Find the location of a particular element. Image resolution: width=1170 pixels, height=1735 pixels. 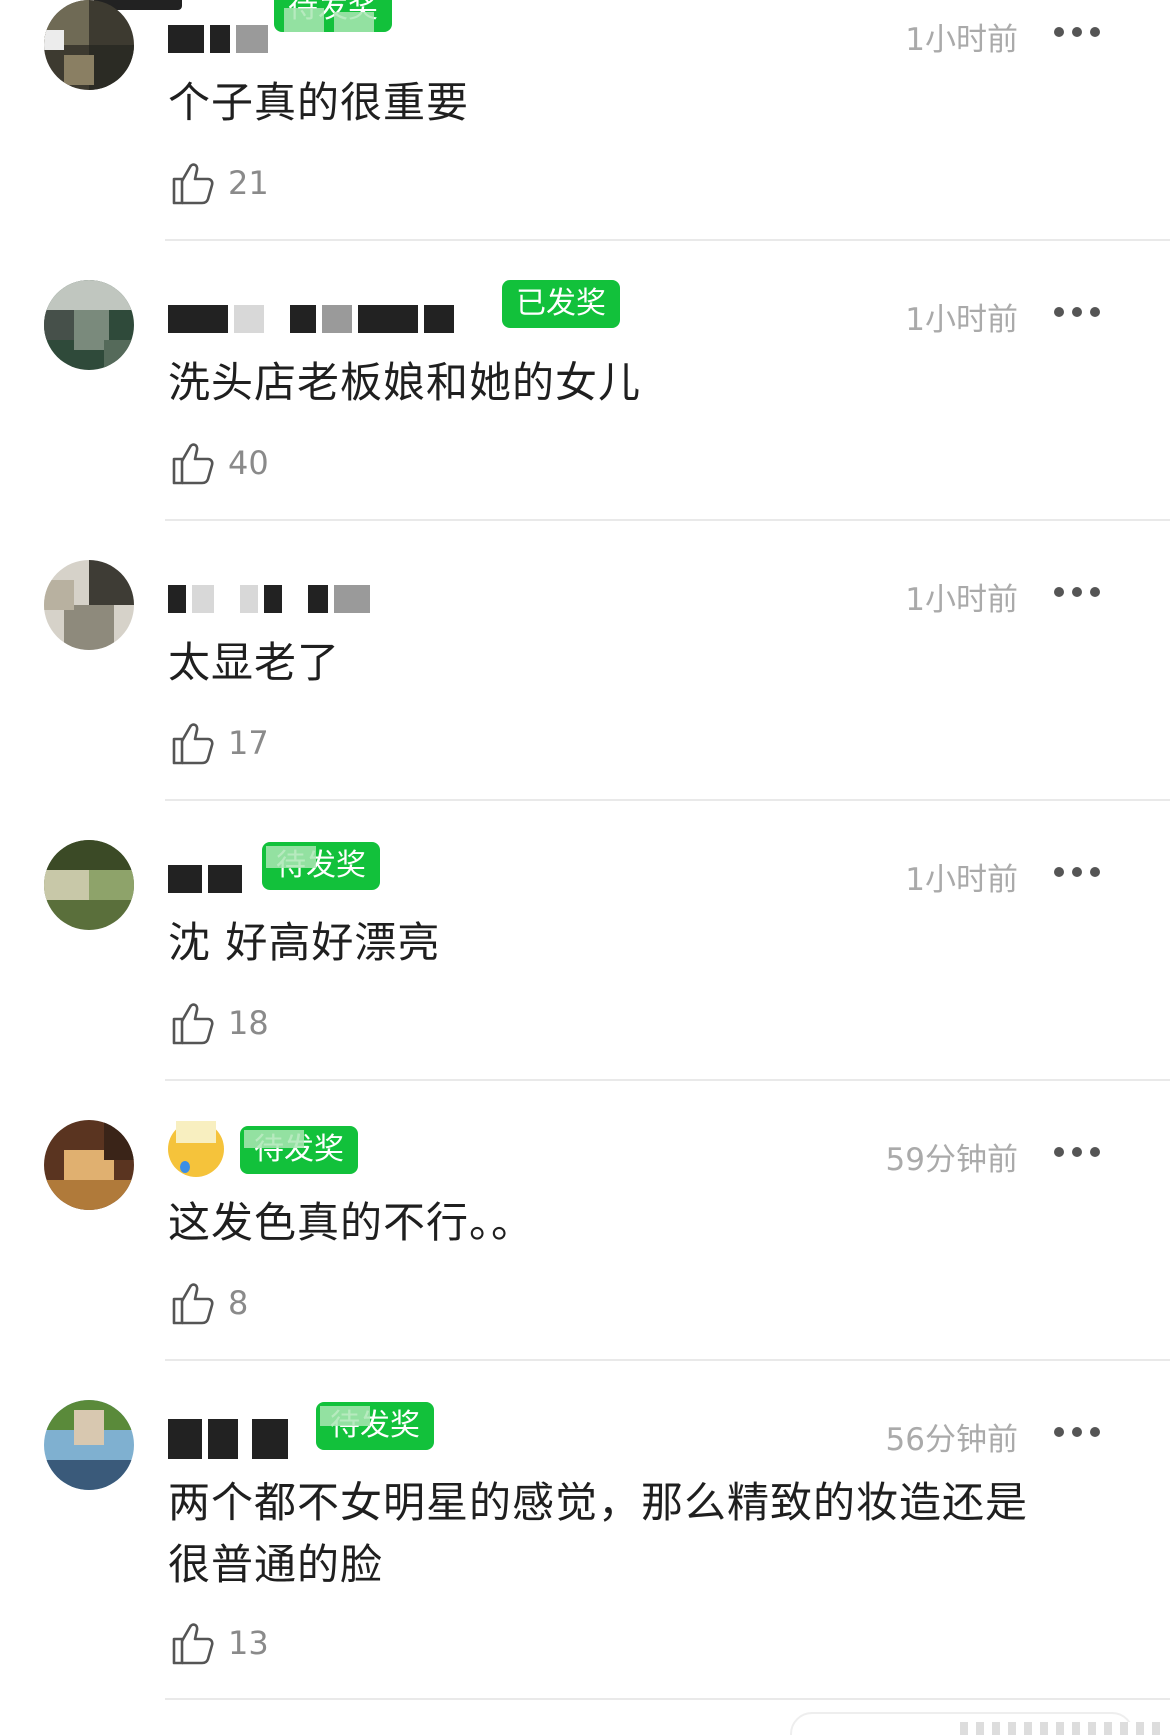

emoji-icon is located at coordinates (196, 1149).